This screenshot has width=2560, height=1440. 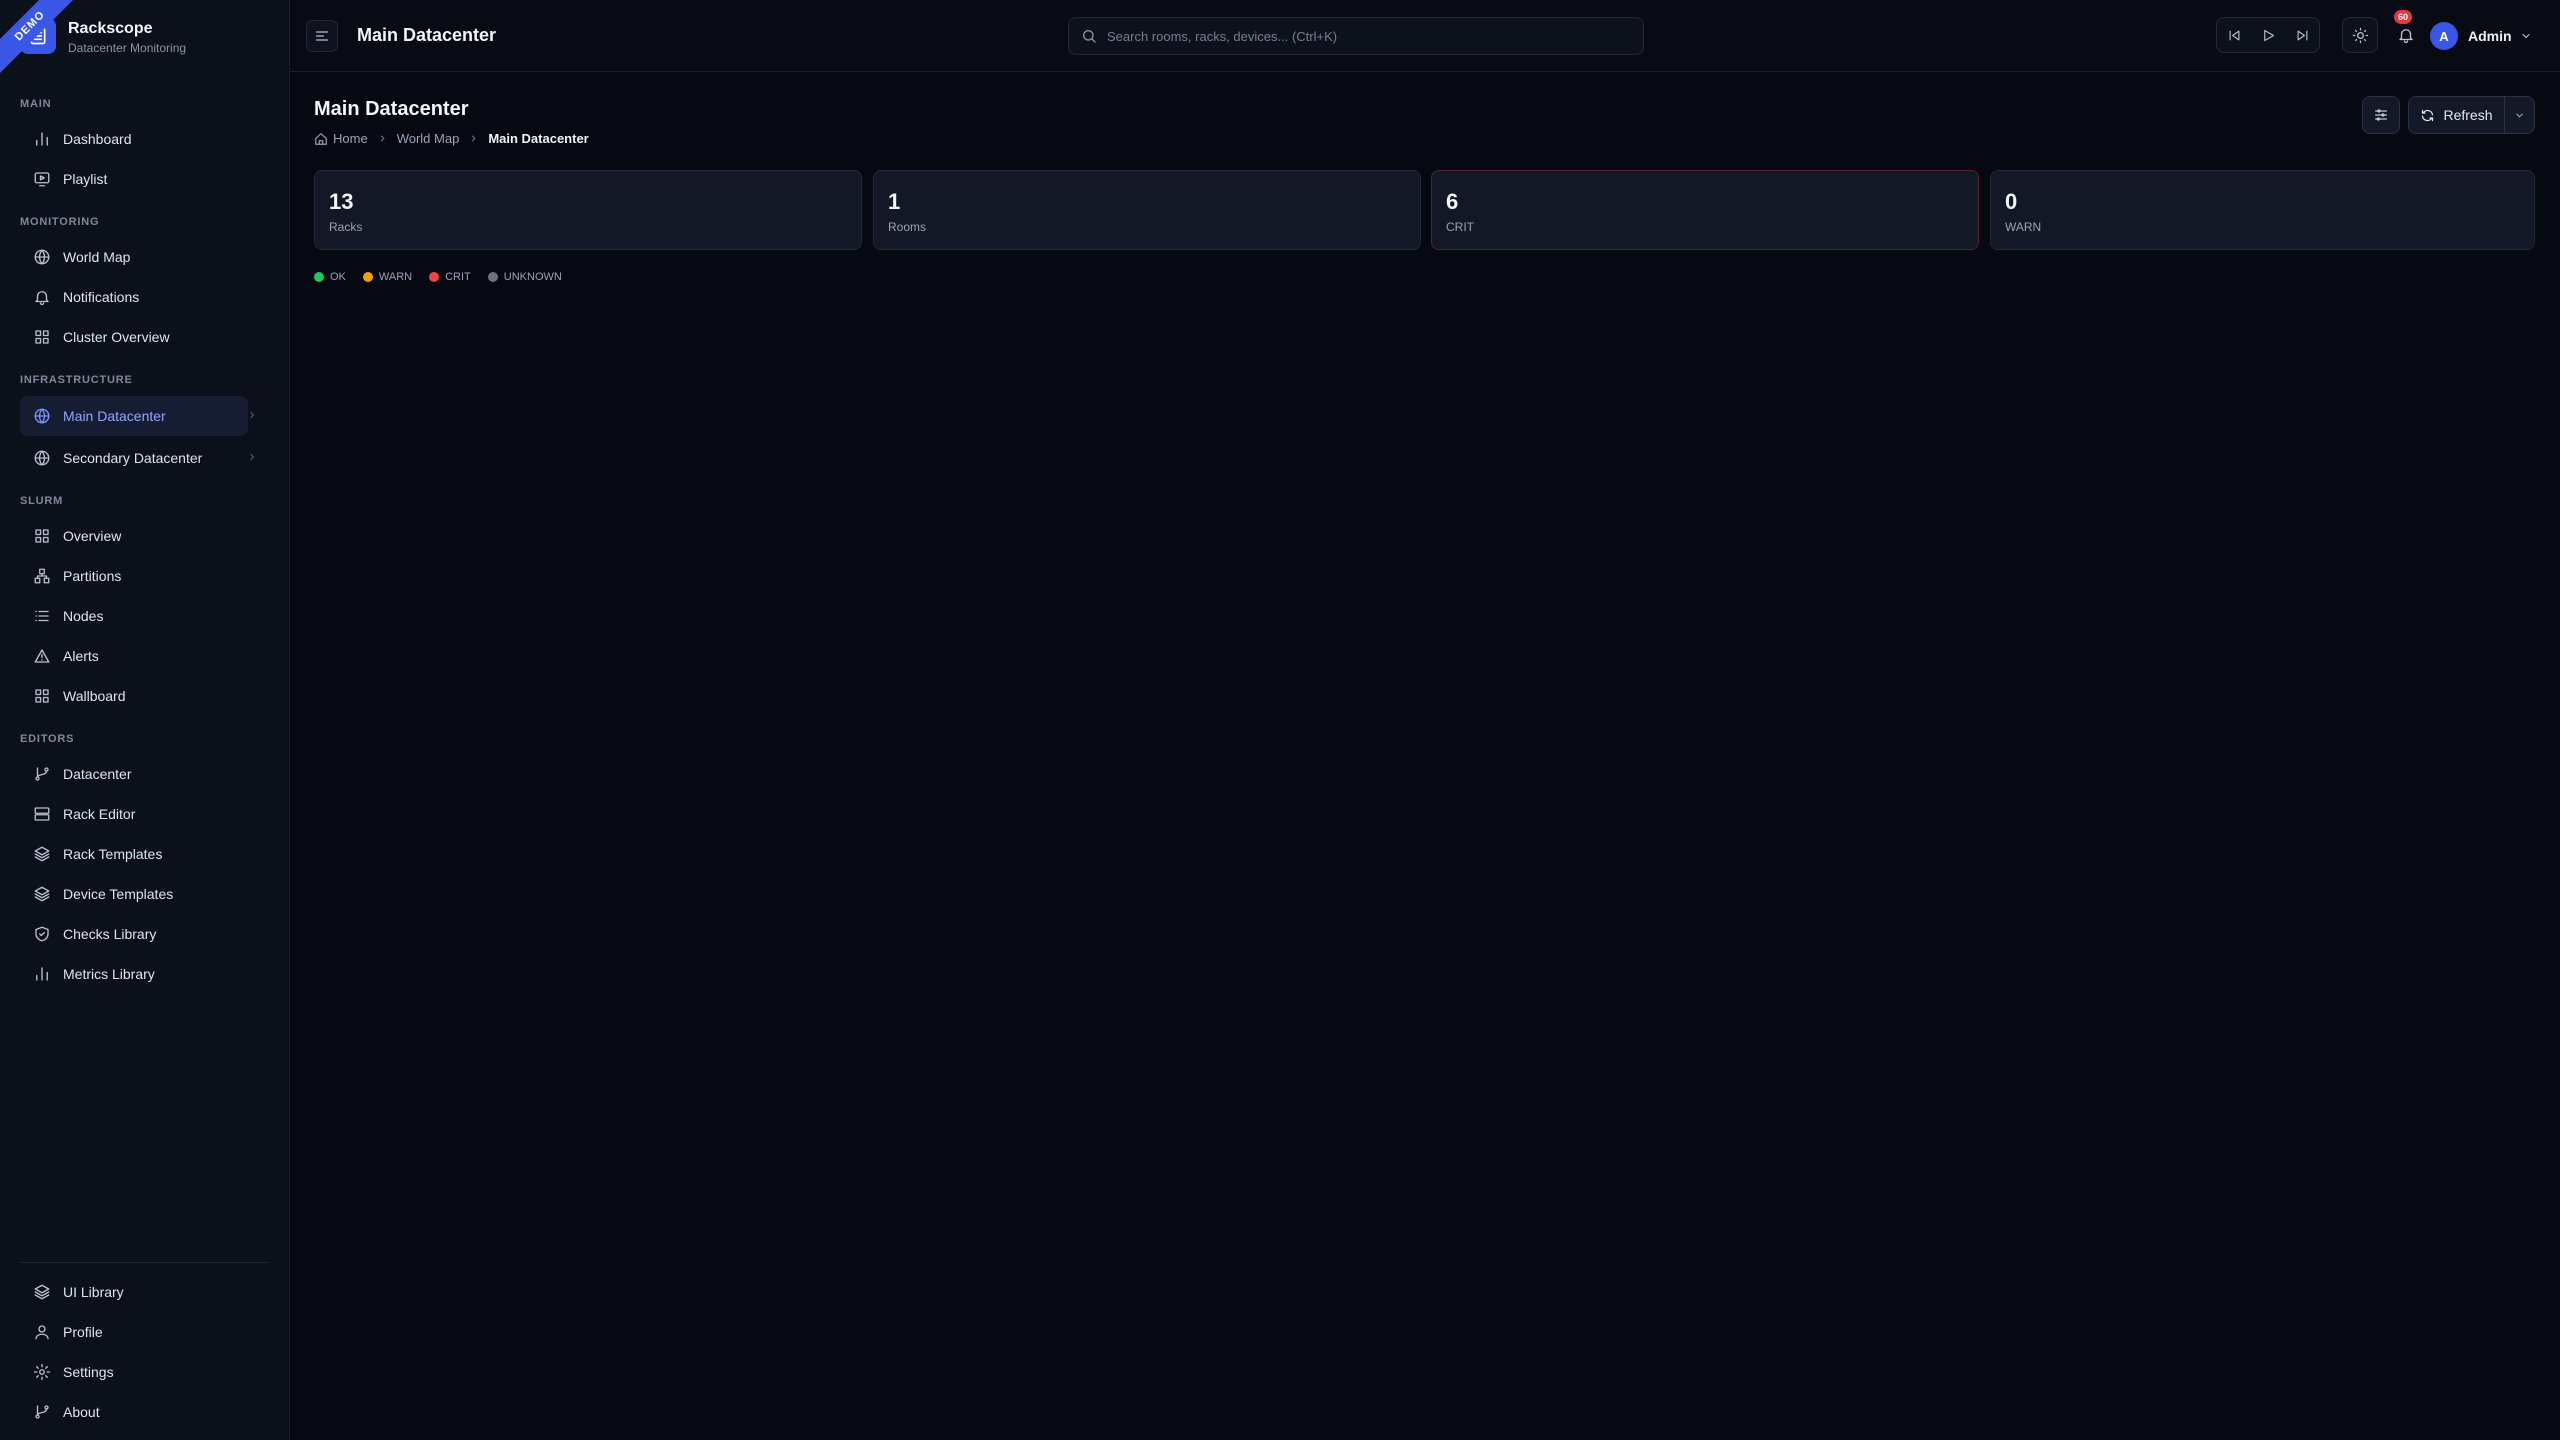 I want to click on breadcrumb-world-map: World Map, so click(x=428, y=138).